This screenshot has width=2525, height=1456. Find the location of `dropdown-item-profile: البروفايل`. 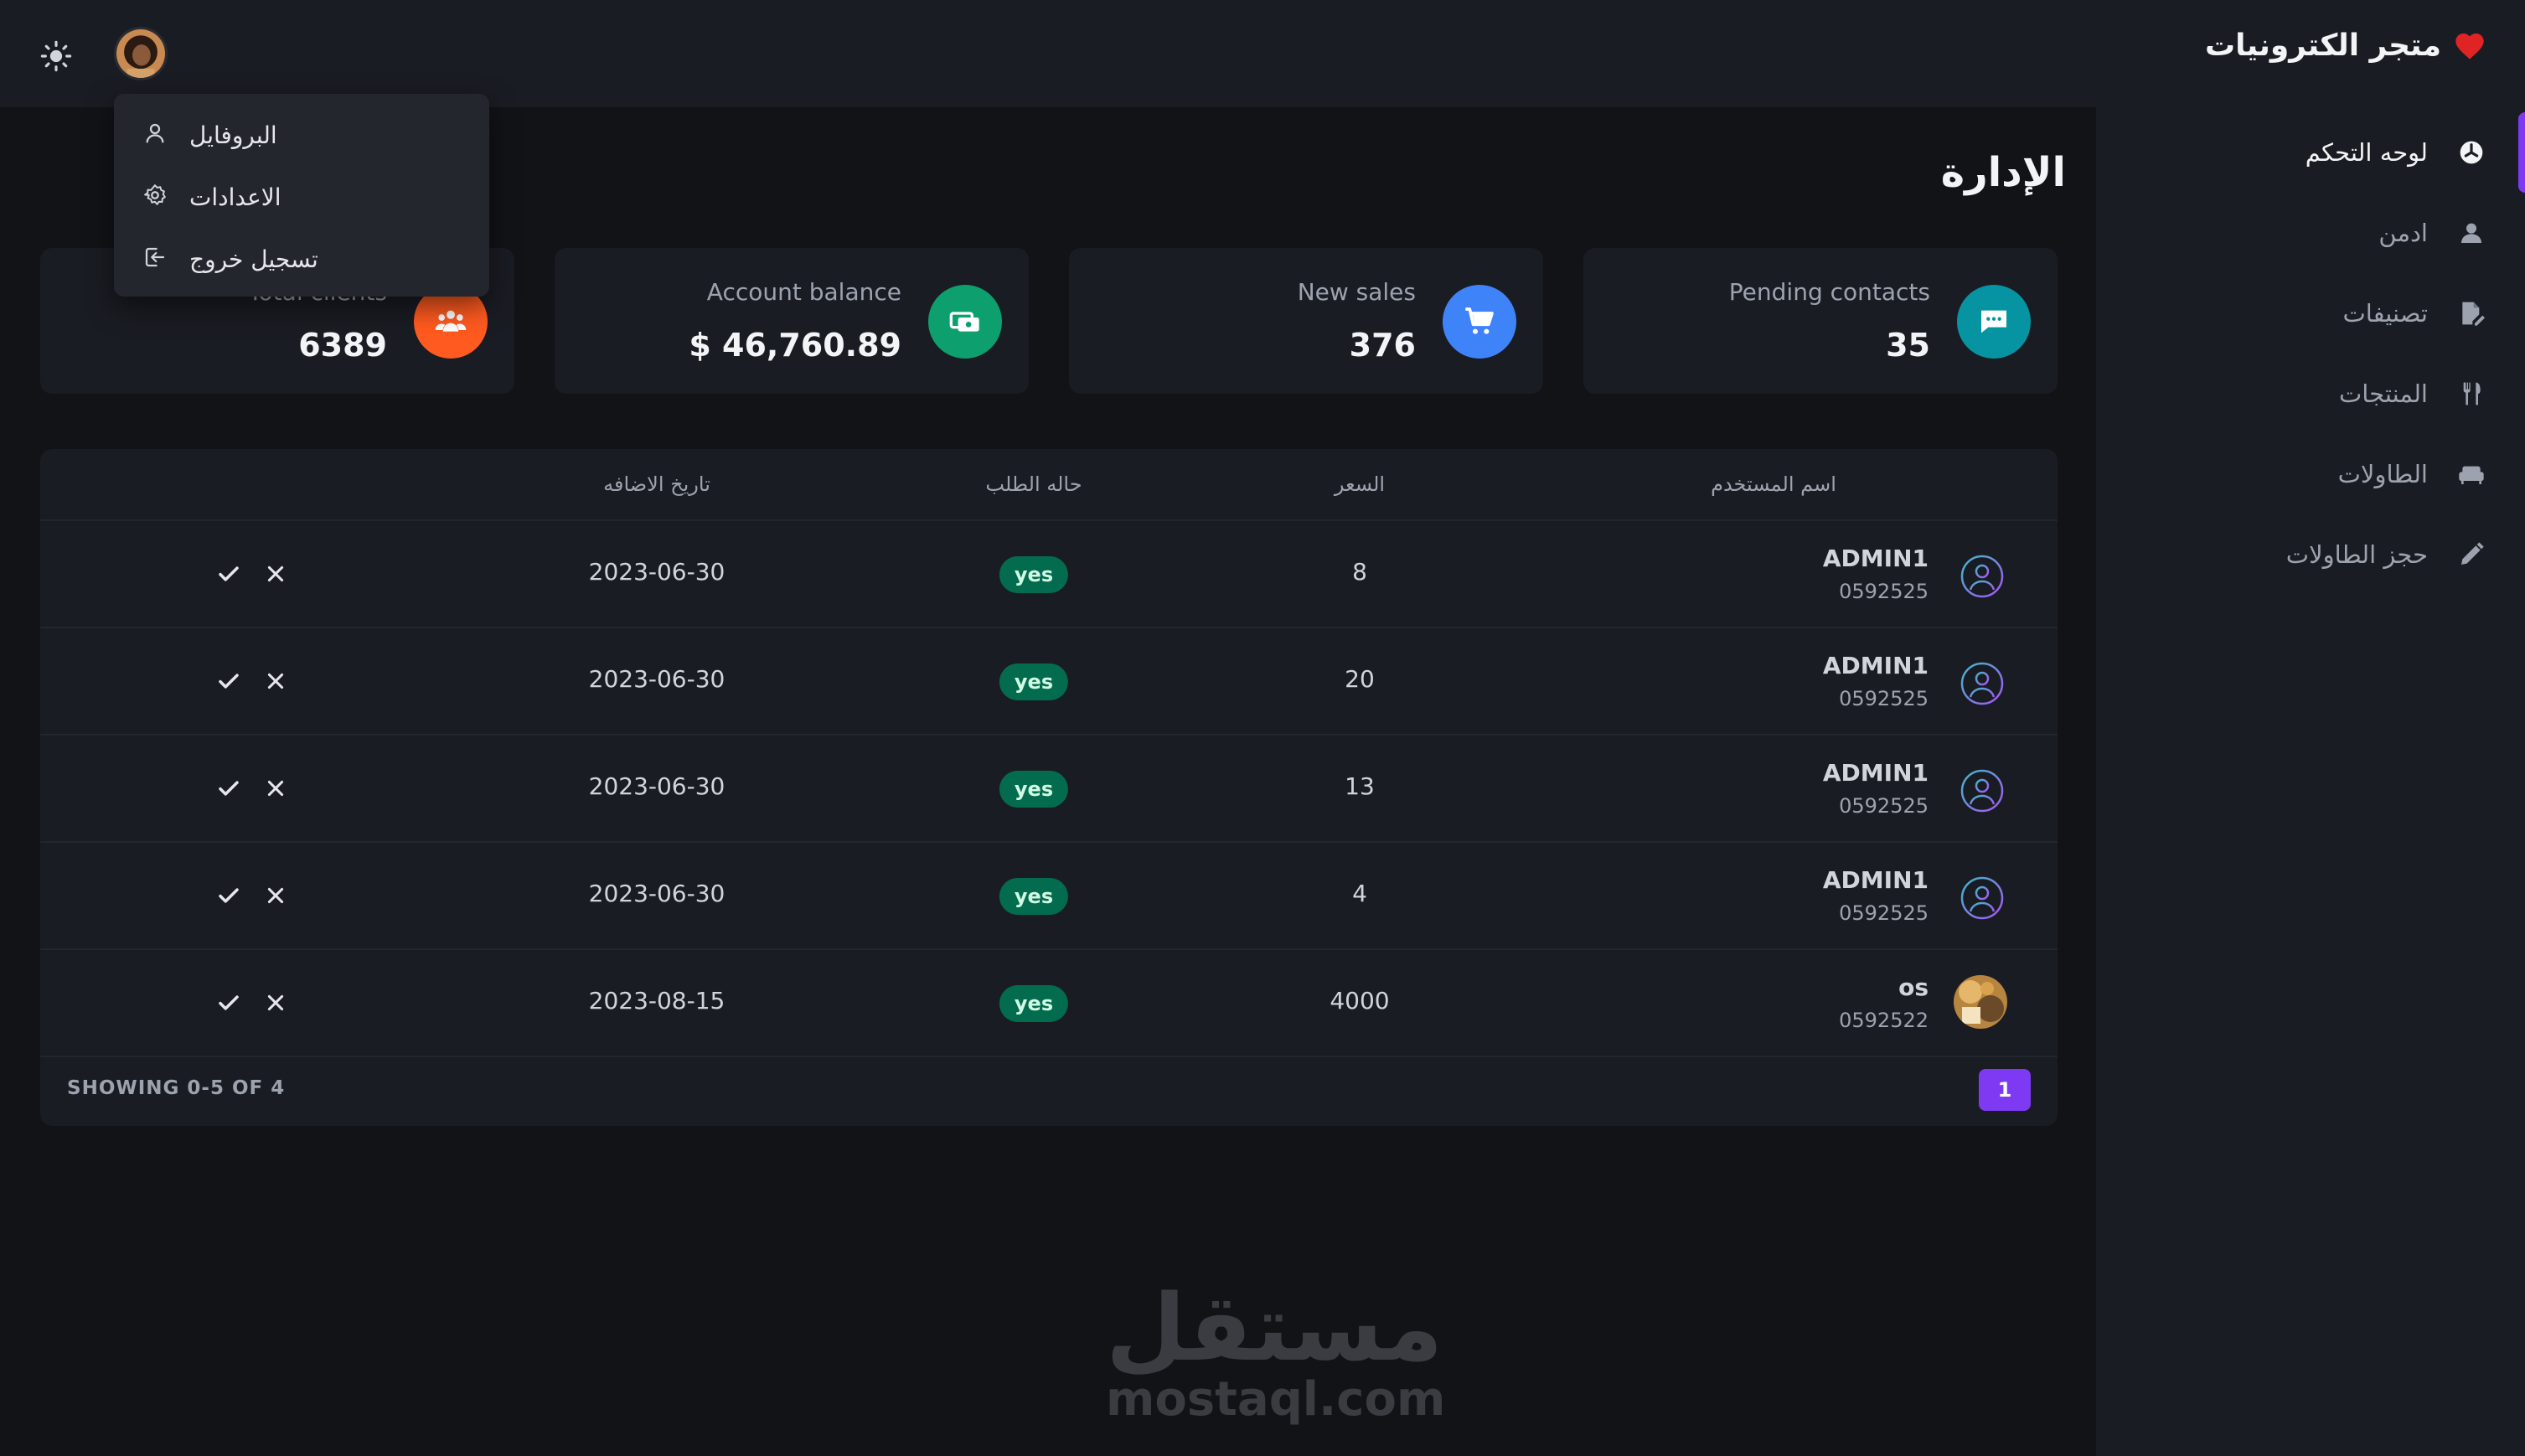

dropdown-item-profile: البروفايل is located at coordinates (301, 135).